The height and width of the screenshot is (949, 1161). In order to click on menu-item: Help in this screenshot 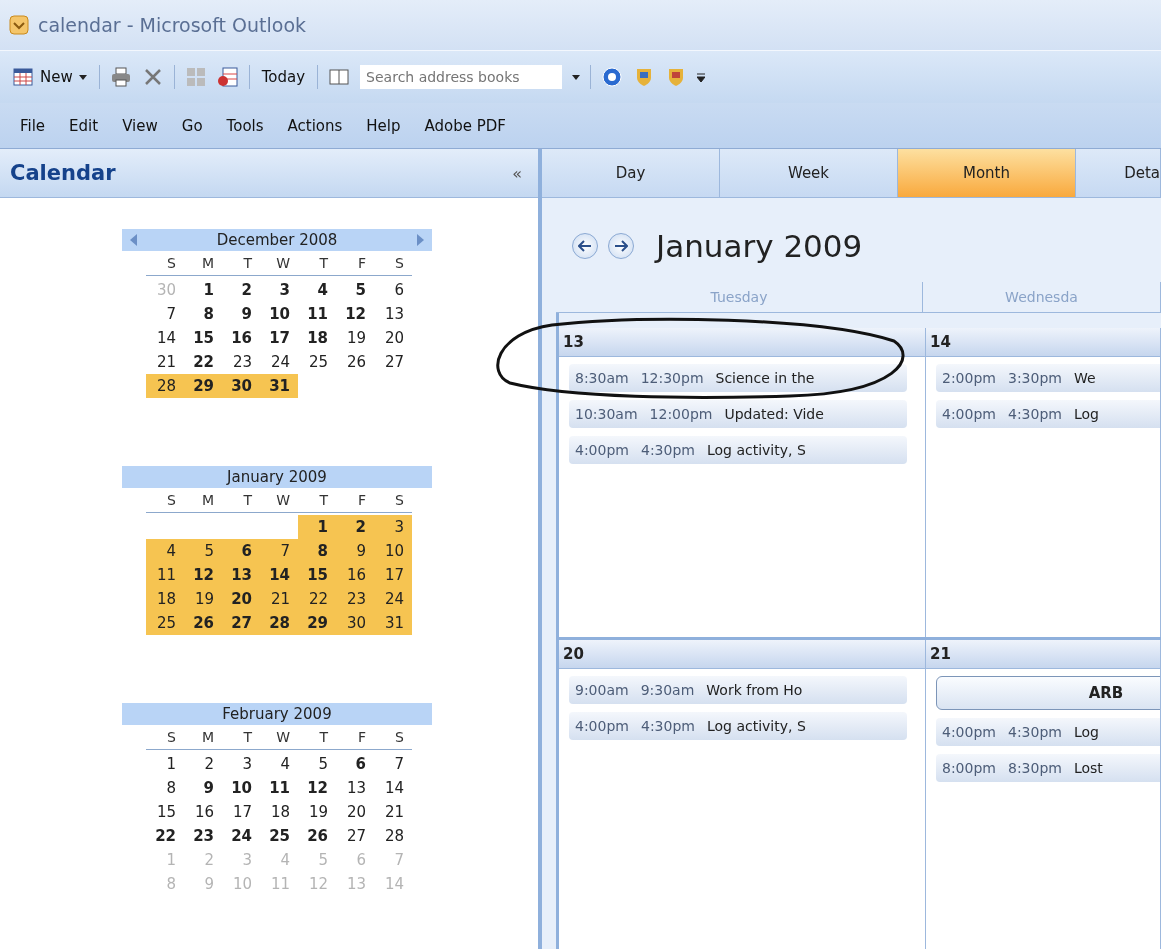, I will do `click(383, 125)`.